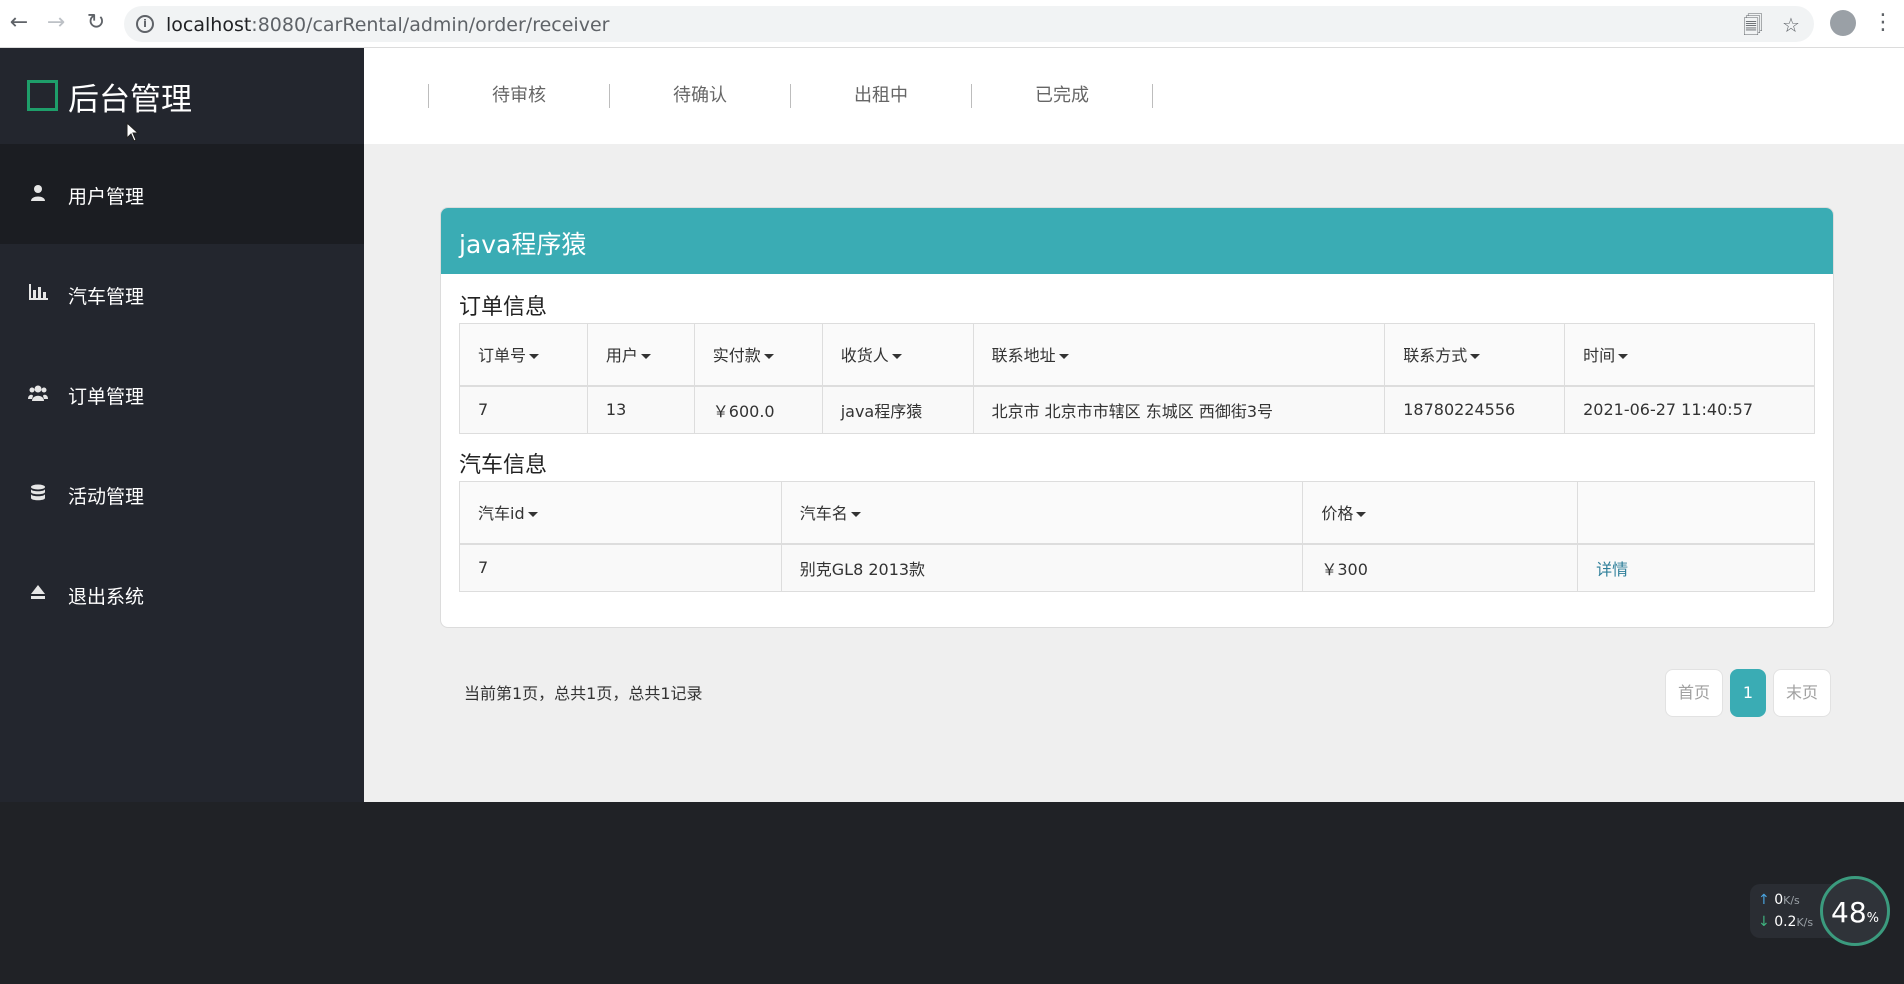  Describe the element at coordinates (38, 594) in the screenshot. I see `eject-icon` at that location.